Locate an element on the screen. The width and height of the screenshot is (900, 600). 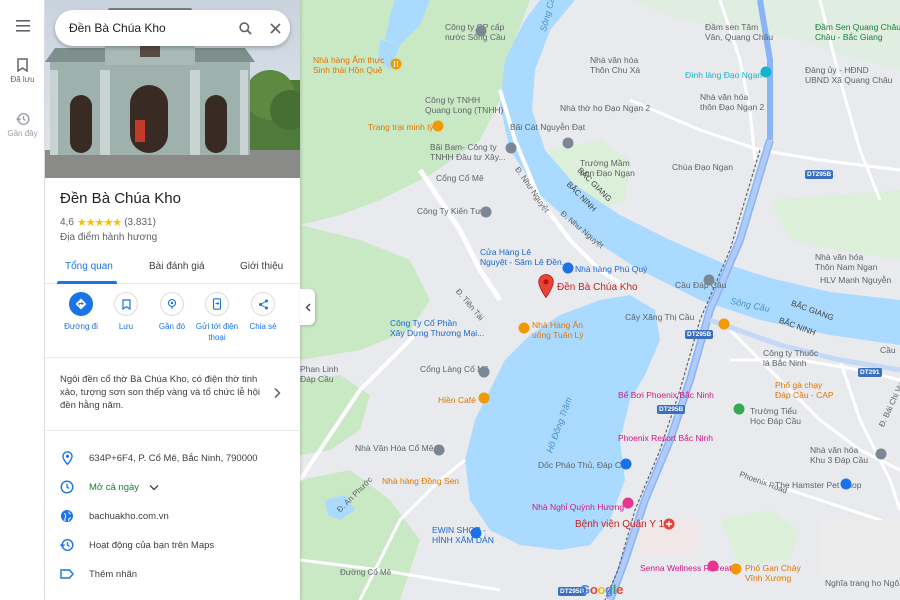
search-input: Đền Bà Chúa Kho is located at coordinates (149, 28).